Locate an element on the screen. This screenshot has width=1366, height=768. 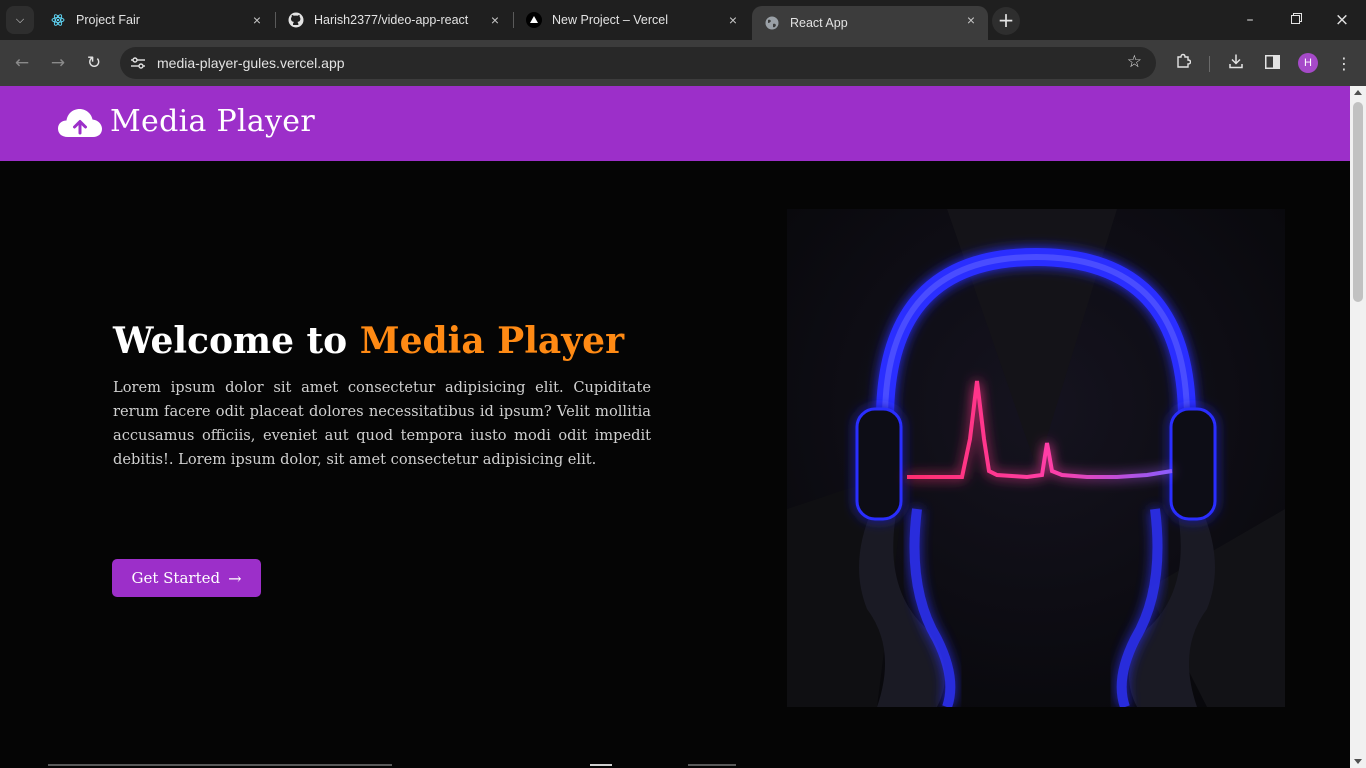
restore-icon is located at coordinates (1296, 20).